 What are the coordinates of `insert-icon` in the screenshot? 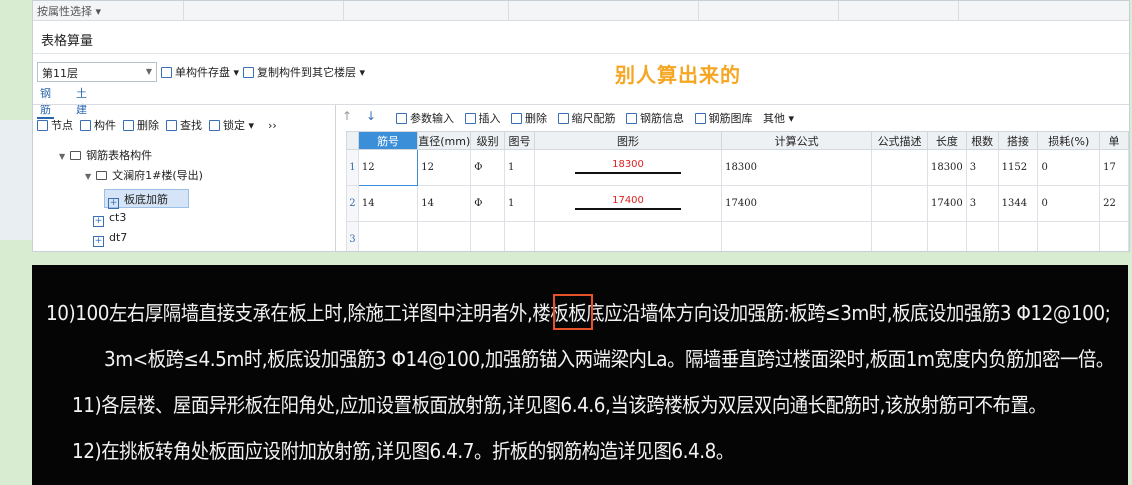 It's located at (470, 118).